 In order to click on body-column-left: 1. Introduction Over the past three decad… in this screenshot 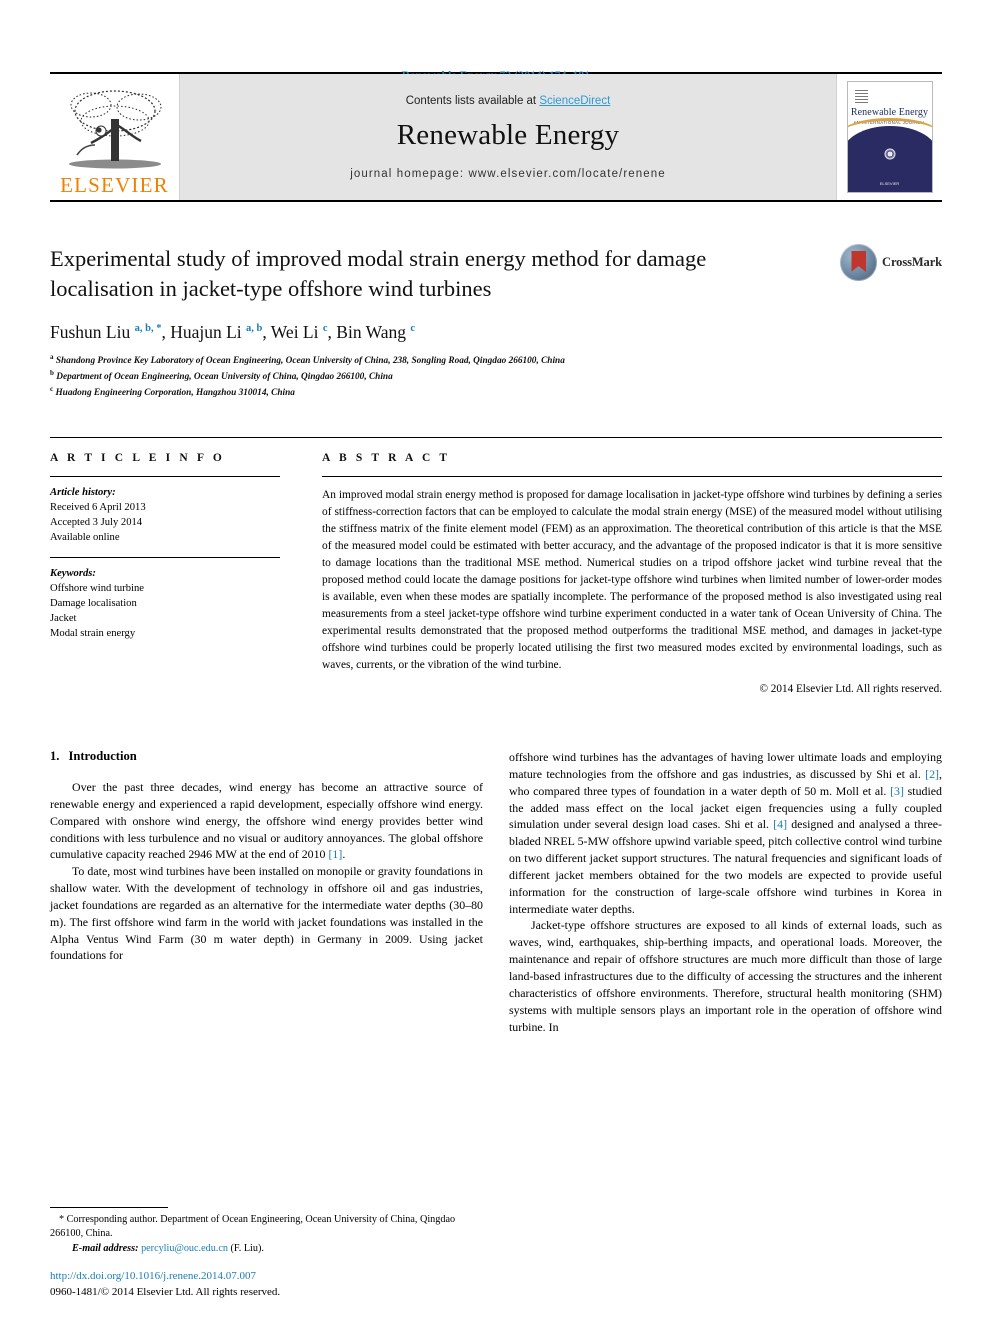, I will do `click(266, 892)`.